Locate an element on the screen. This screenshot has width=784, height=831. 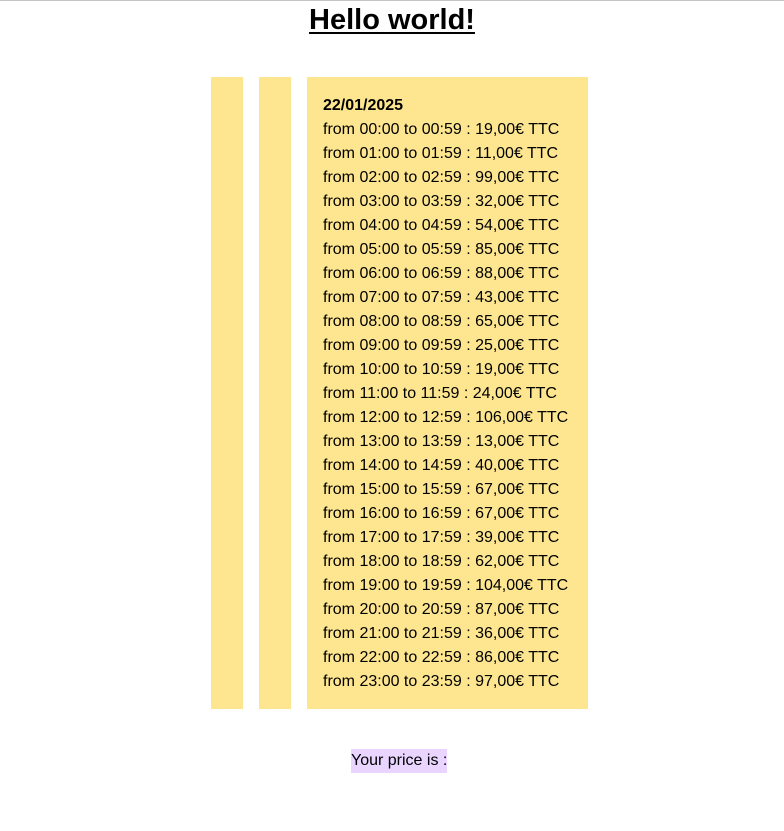
price-row: from 13:00 to 13:59 : 13,00€ TTC is located at coordinates (441, 441).